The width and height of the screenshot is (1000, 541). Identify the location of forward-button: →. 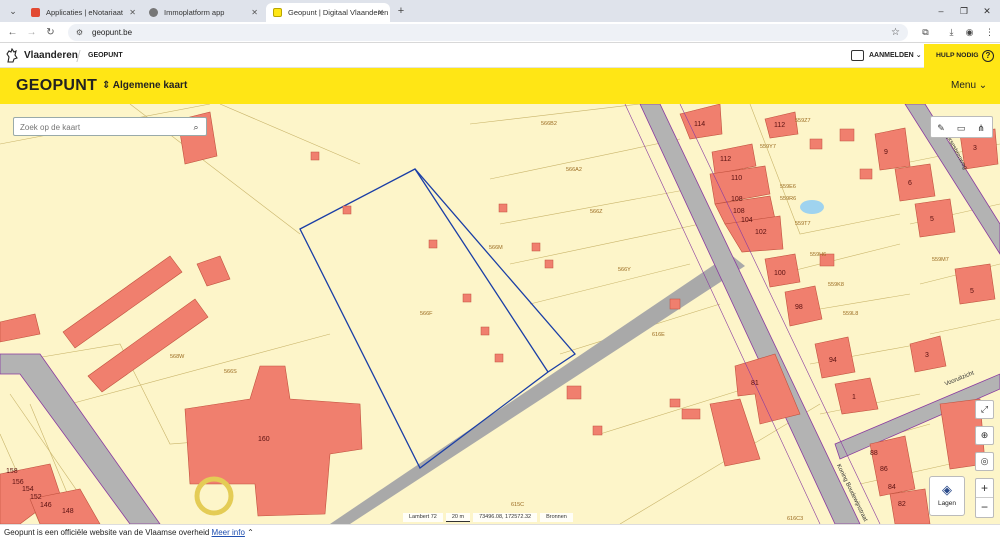
(31, 32).